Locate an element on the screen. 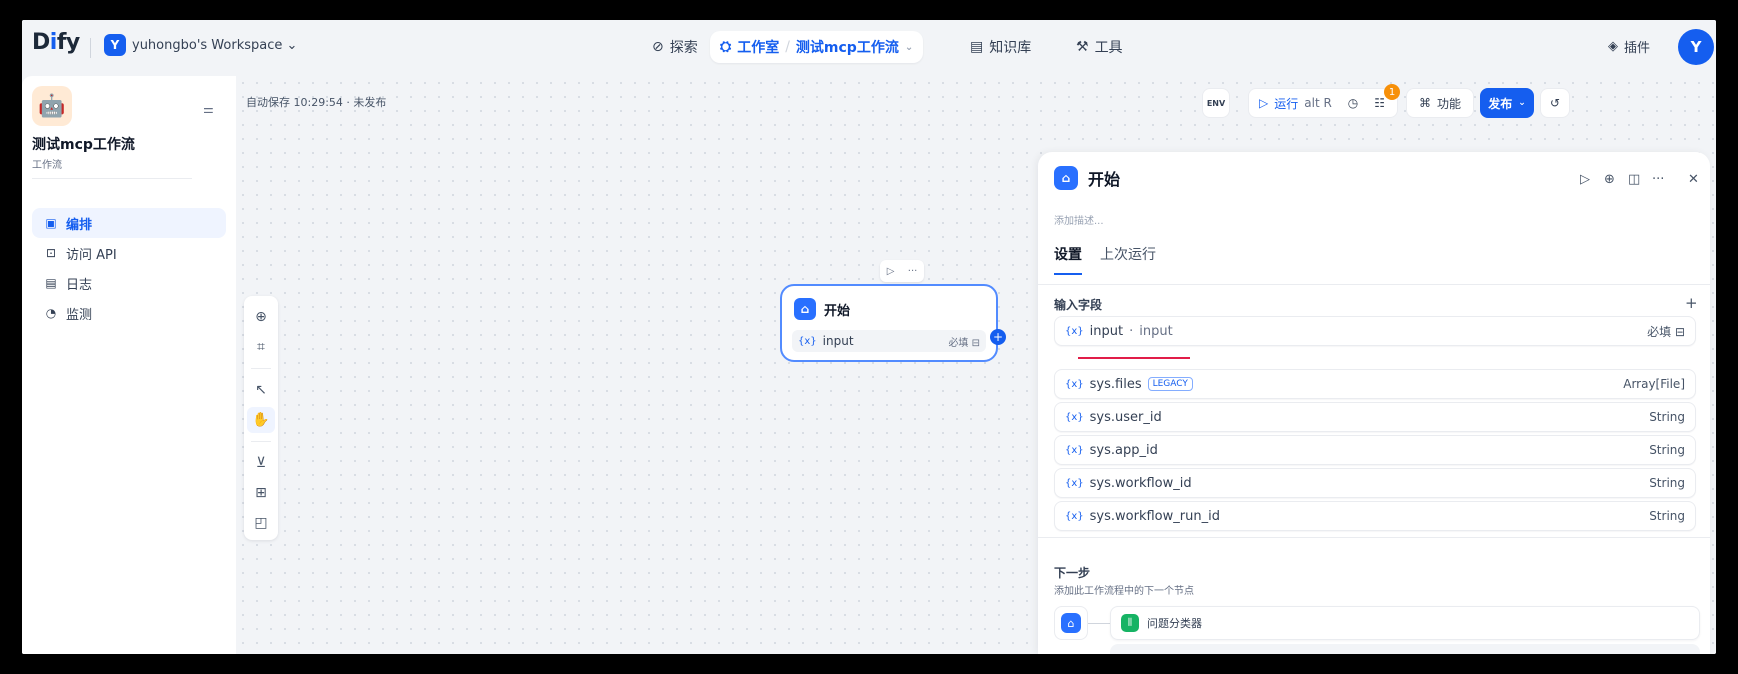  sidebar-toggle-icon: ⚌ is located at coordinates (208, 109).